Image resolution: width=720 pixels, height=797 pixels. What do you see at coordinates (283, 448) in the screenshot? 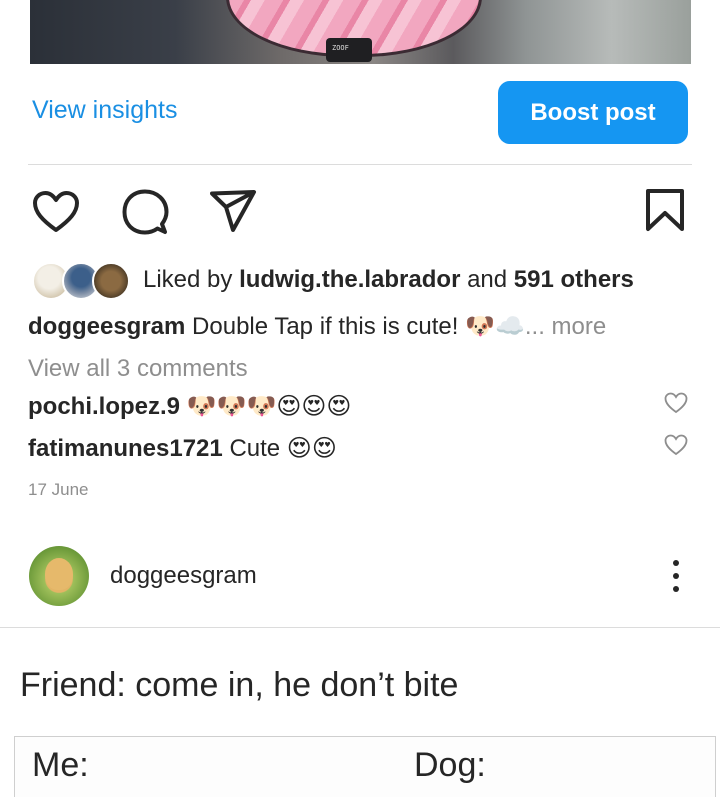
I see `comment-text: Cute 😍😍` at bounding box center [283, 448].